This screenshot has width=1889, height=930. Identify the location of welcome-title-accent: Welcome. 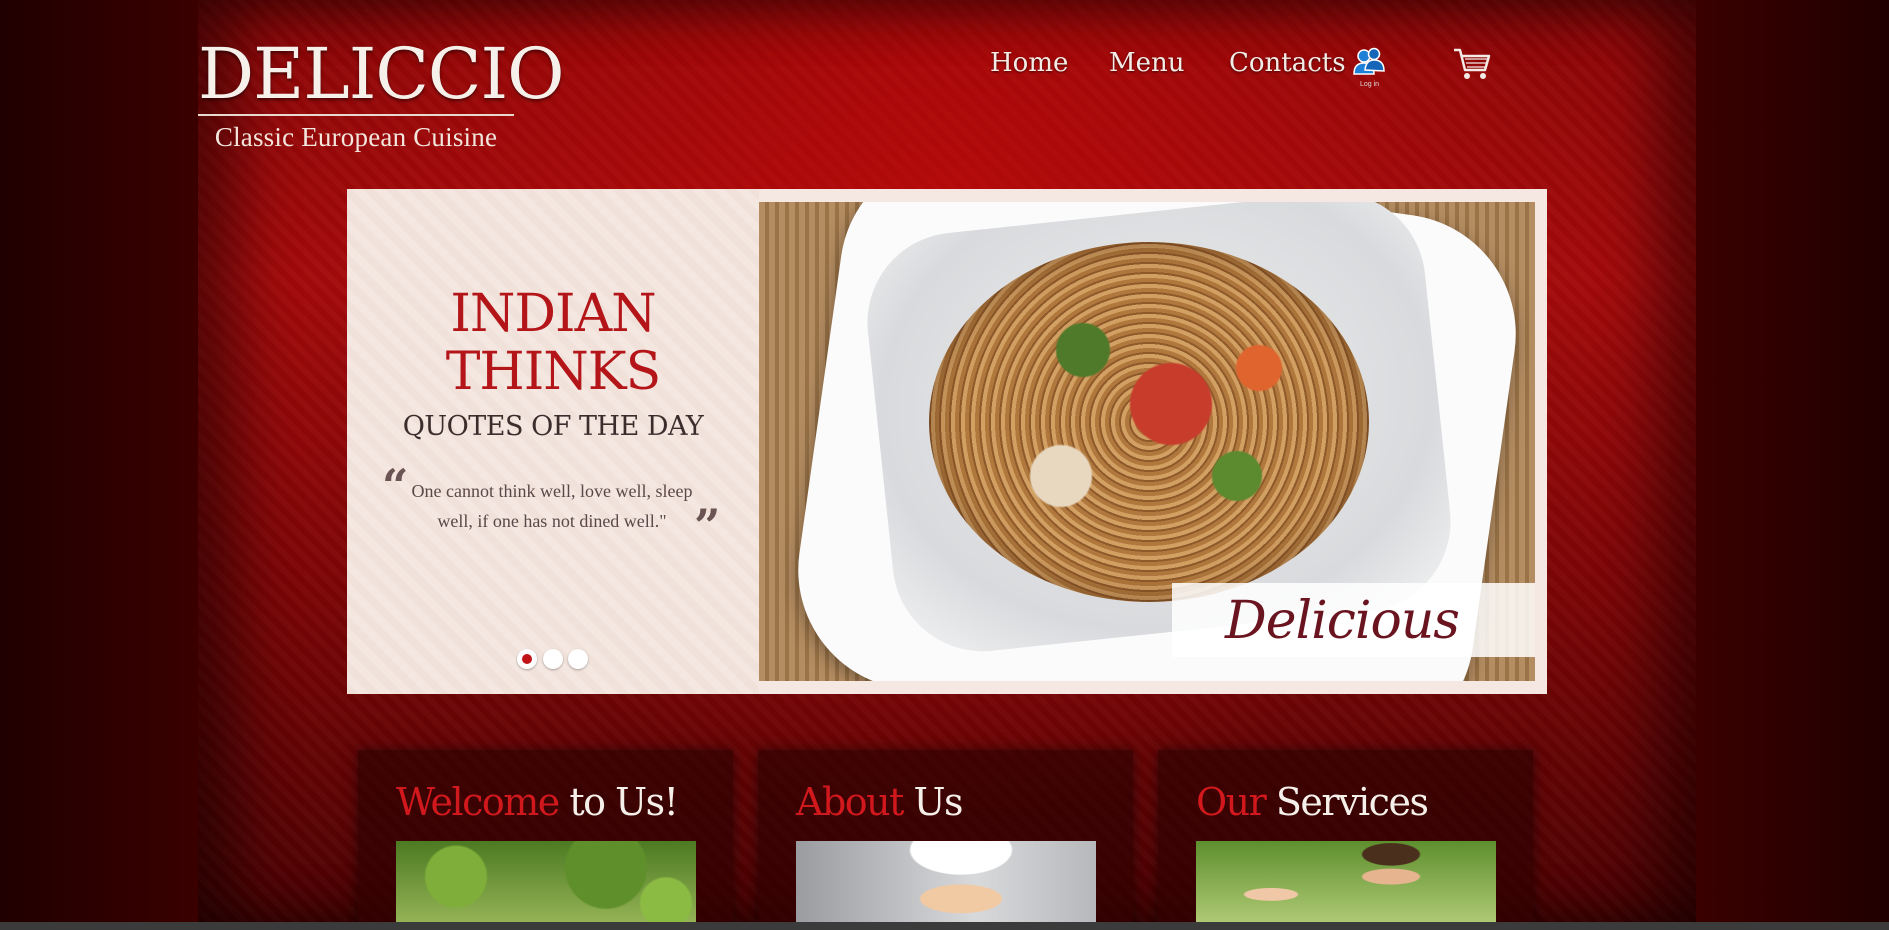
(478, 802).